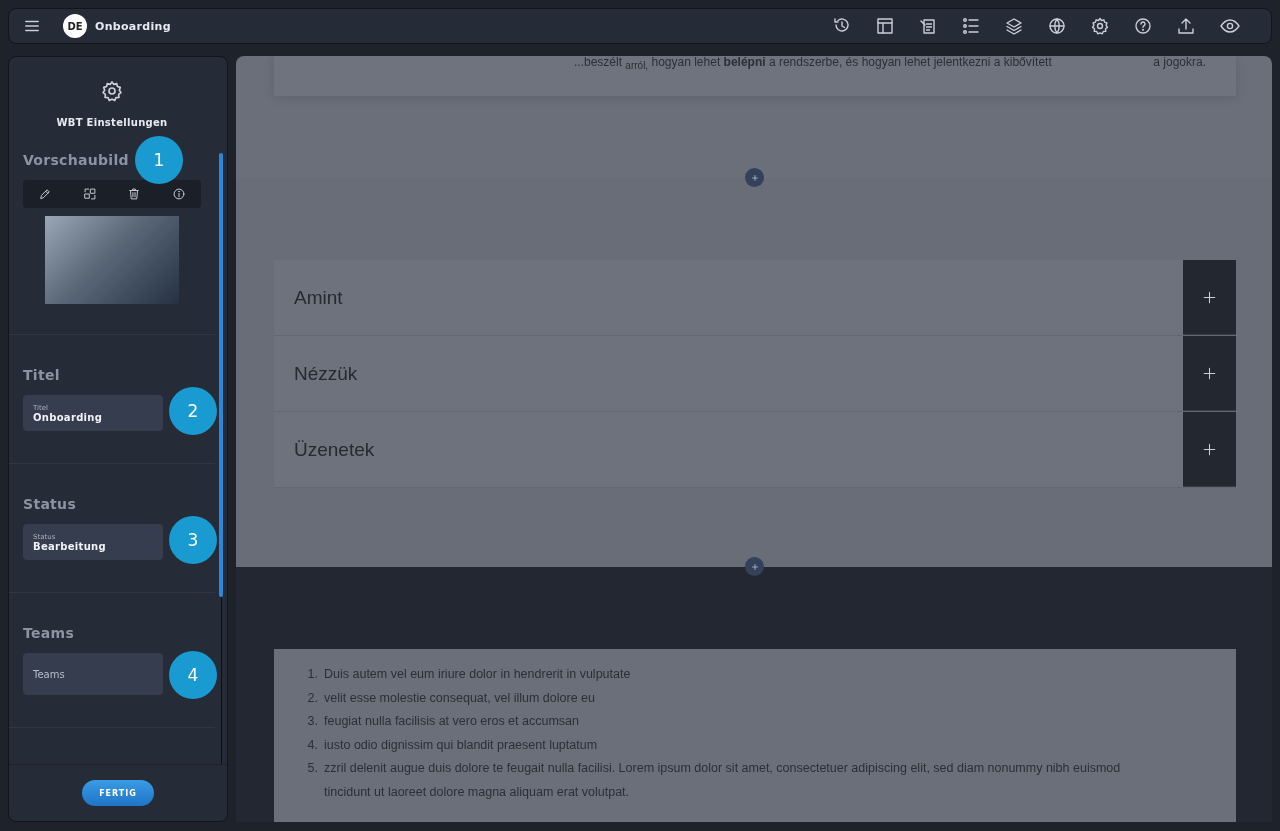 This screenshot has height=831, width=1280. I want to click on input-field: Teams, so click(93, 674).